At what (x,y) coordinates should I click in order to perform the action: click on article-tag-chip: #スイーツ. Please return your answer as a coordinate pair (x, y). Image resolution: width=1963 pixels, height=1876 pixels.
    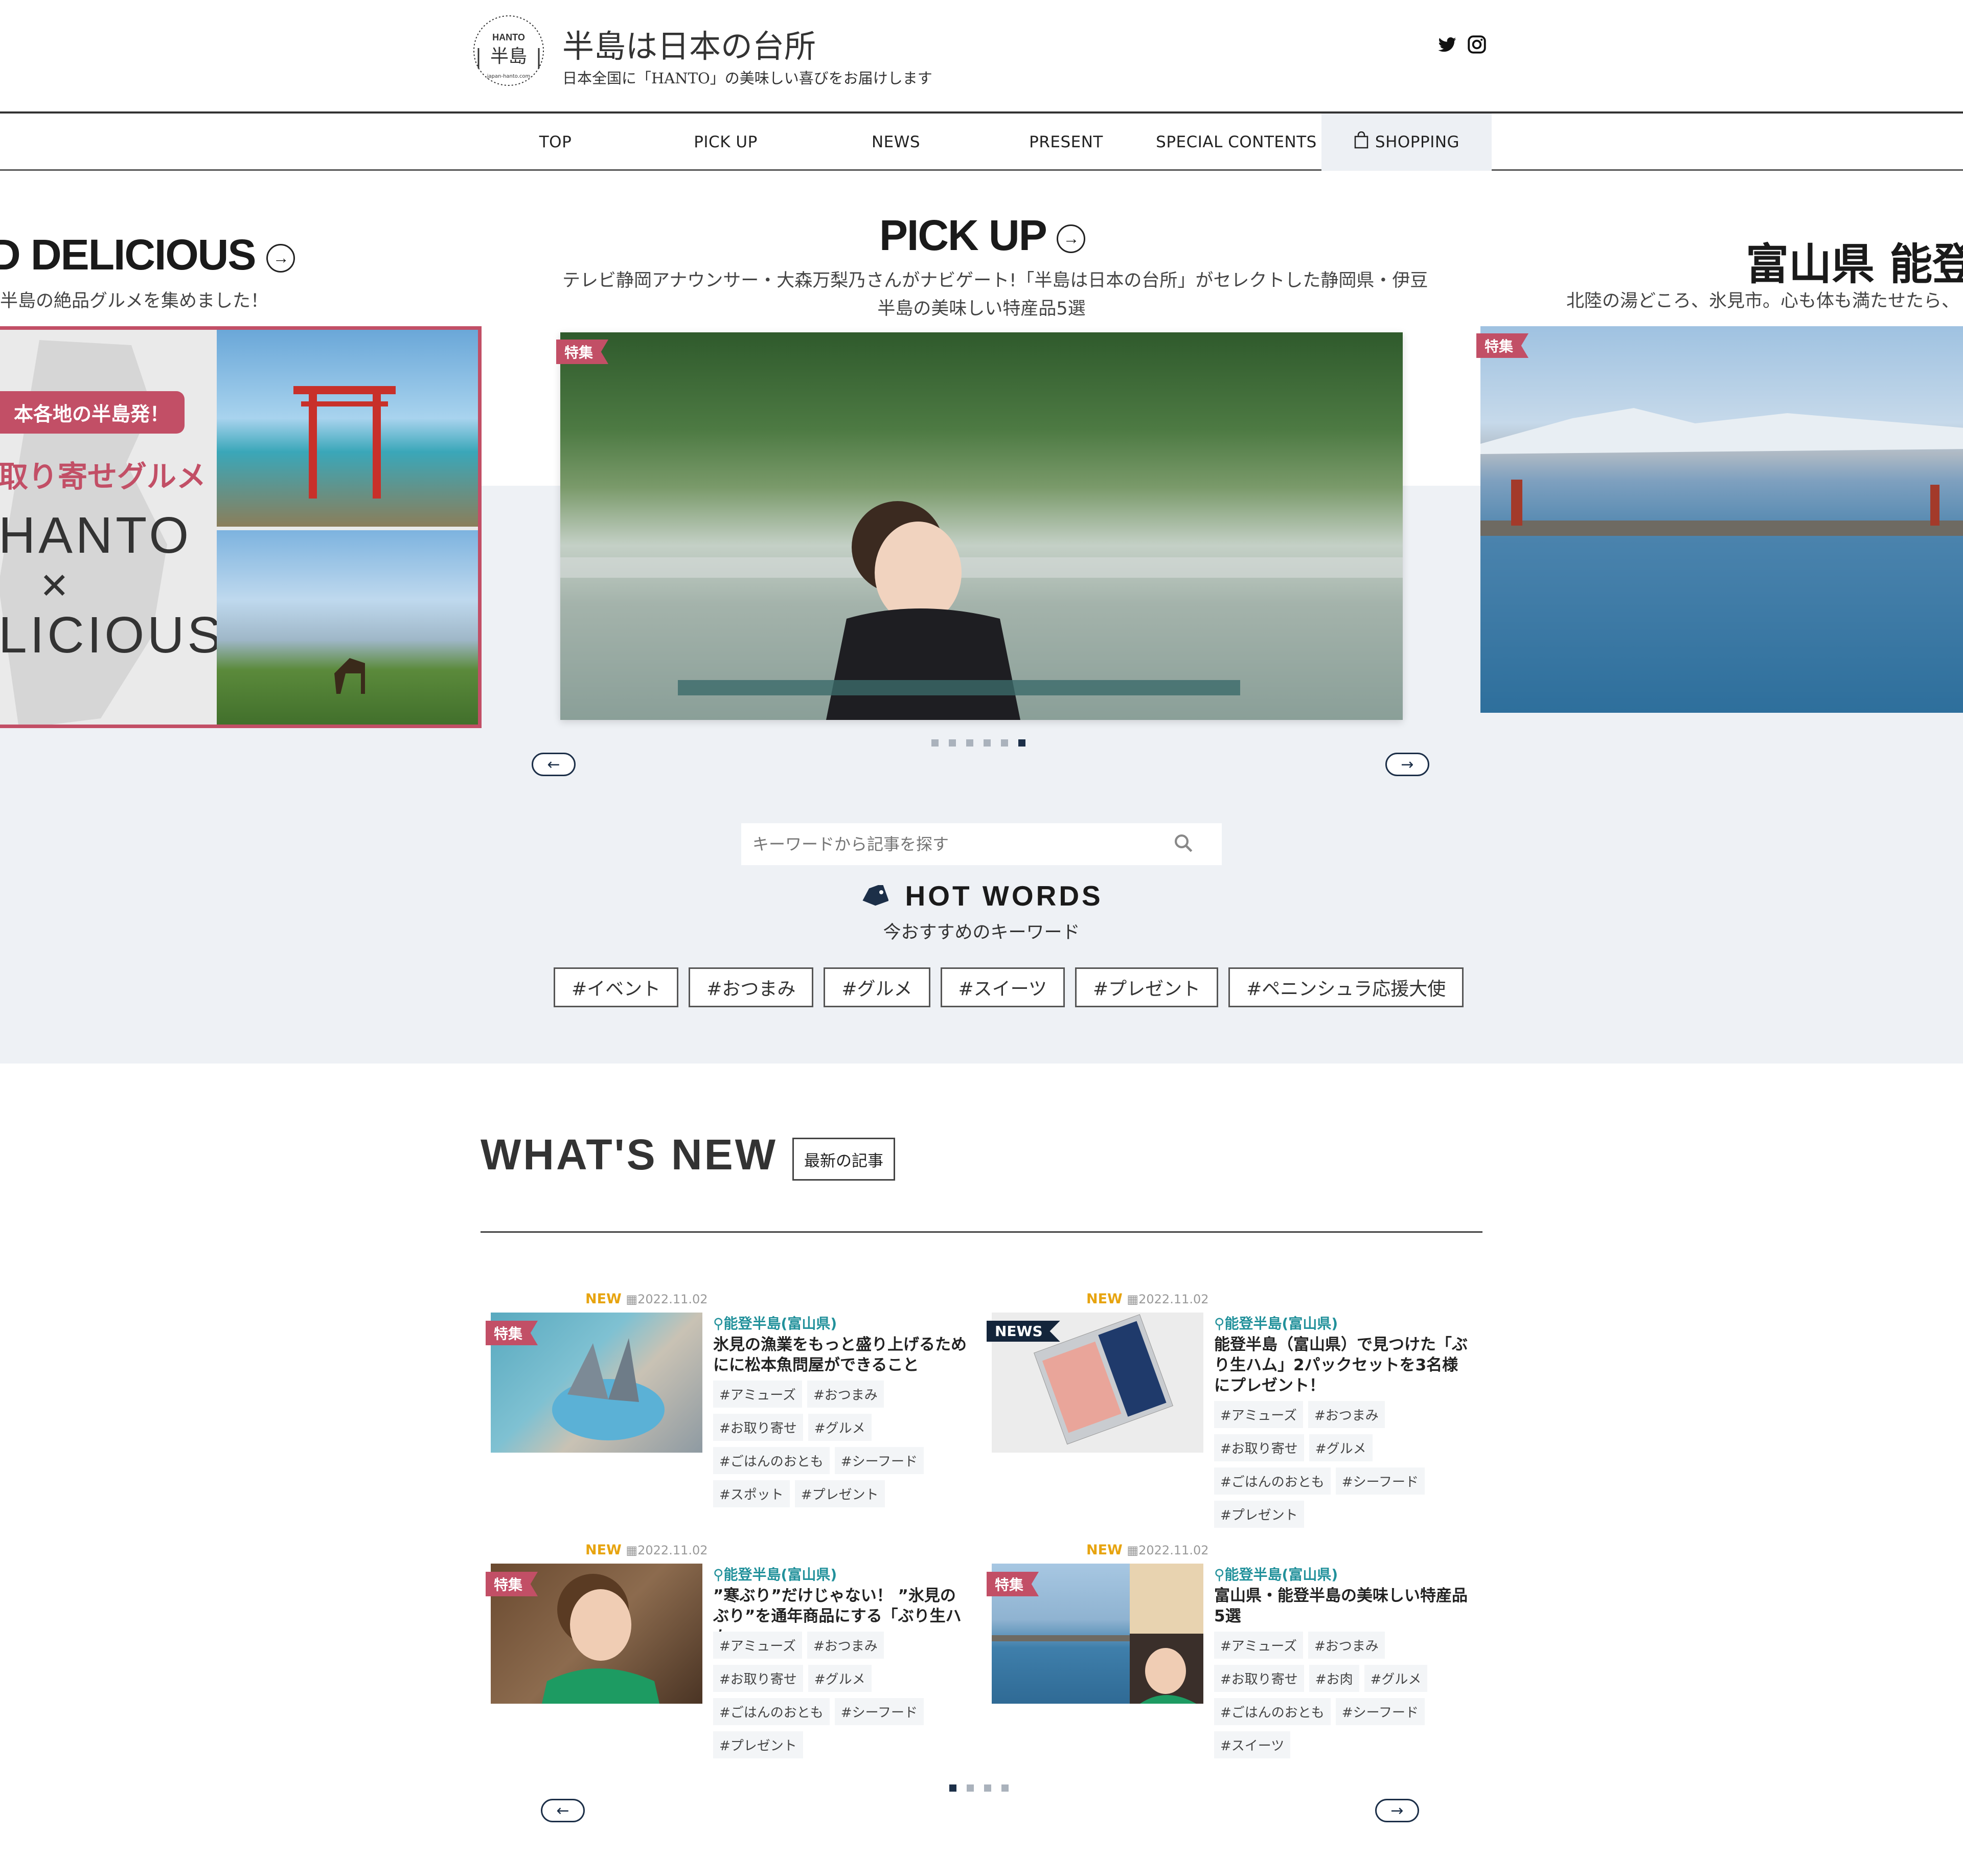
    Looking at the image, I should click on (1253, 1744).